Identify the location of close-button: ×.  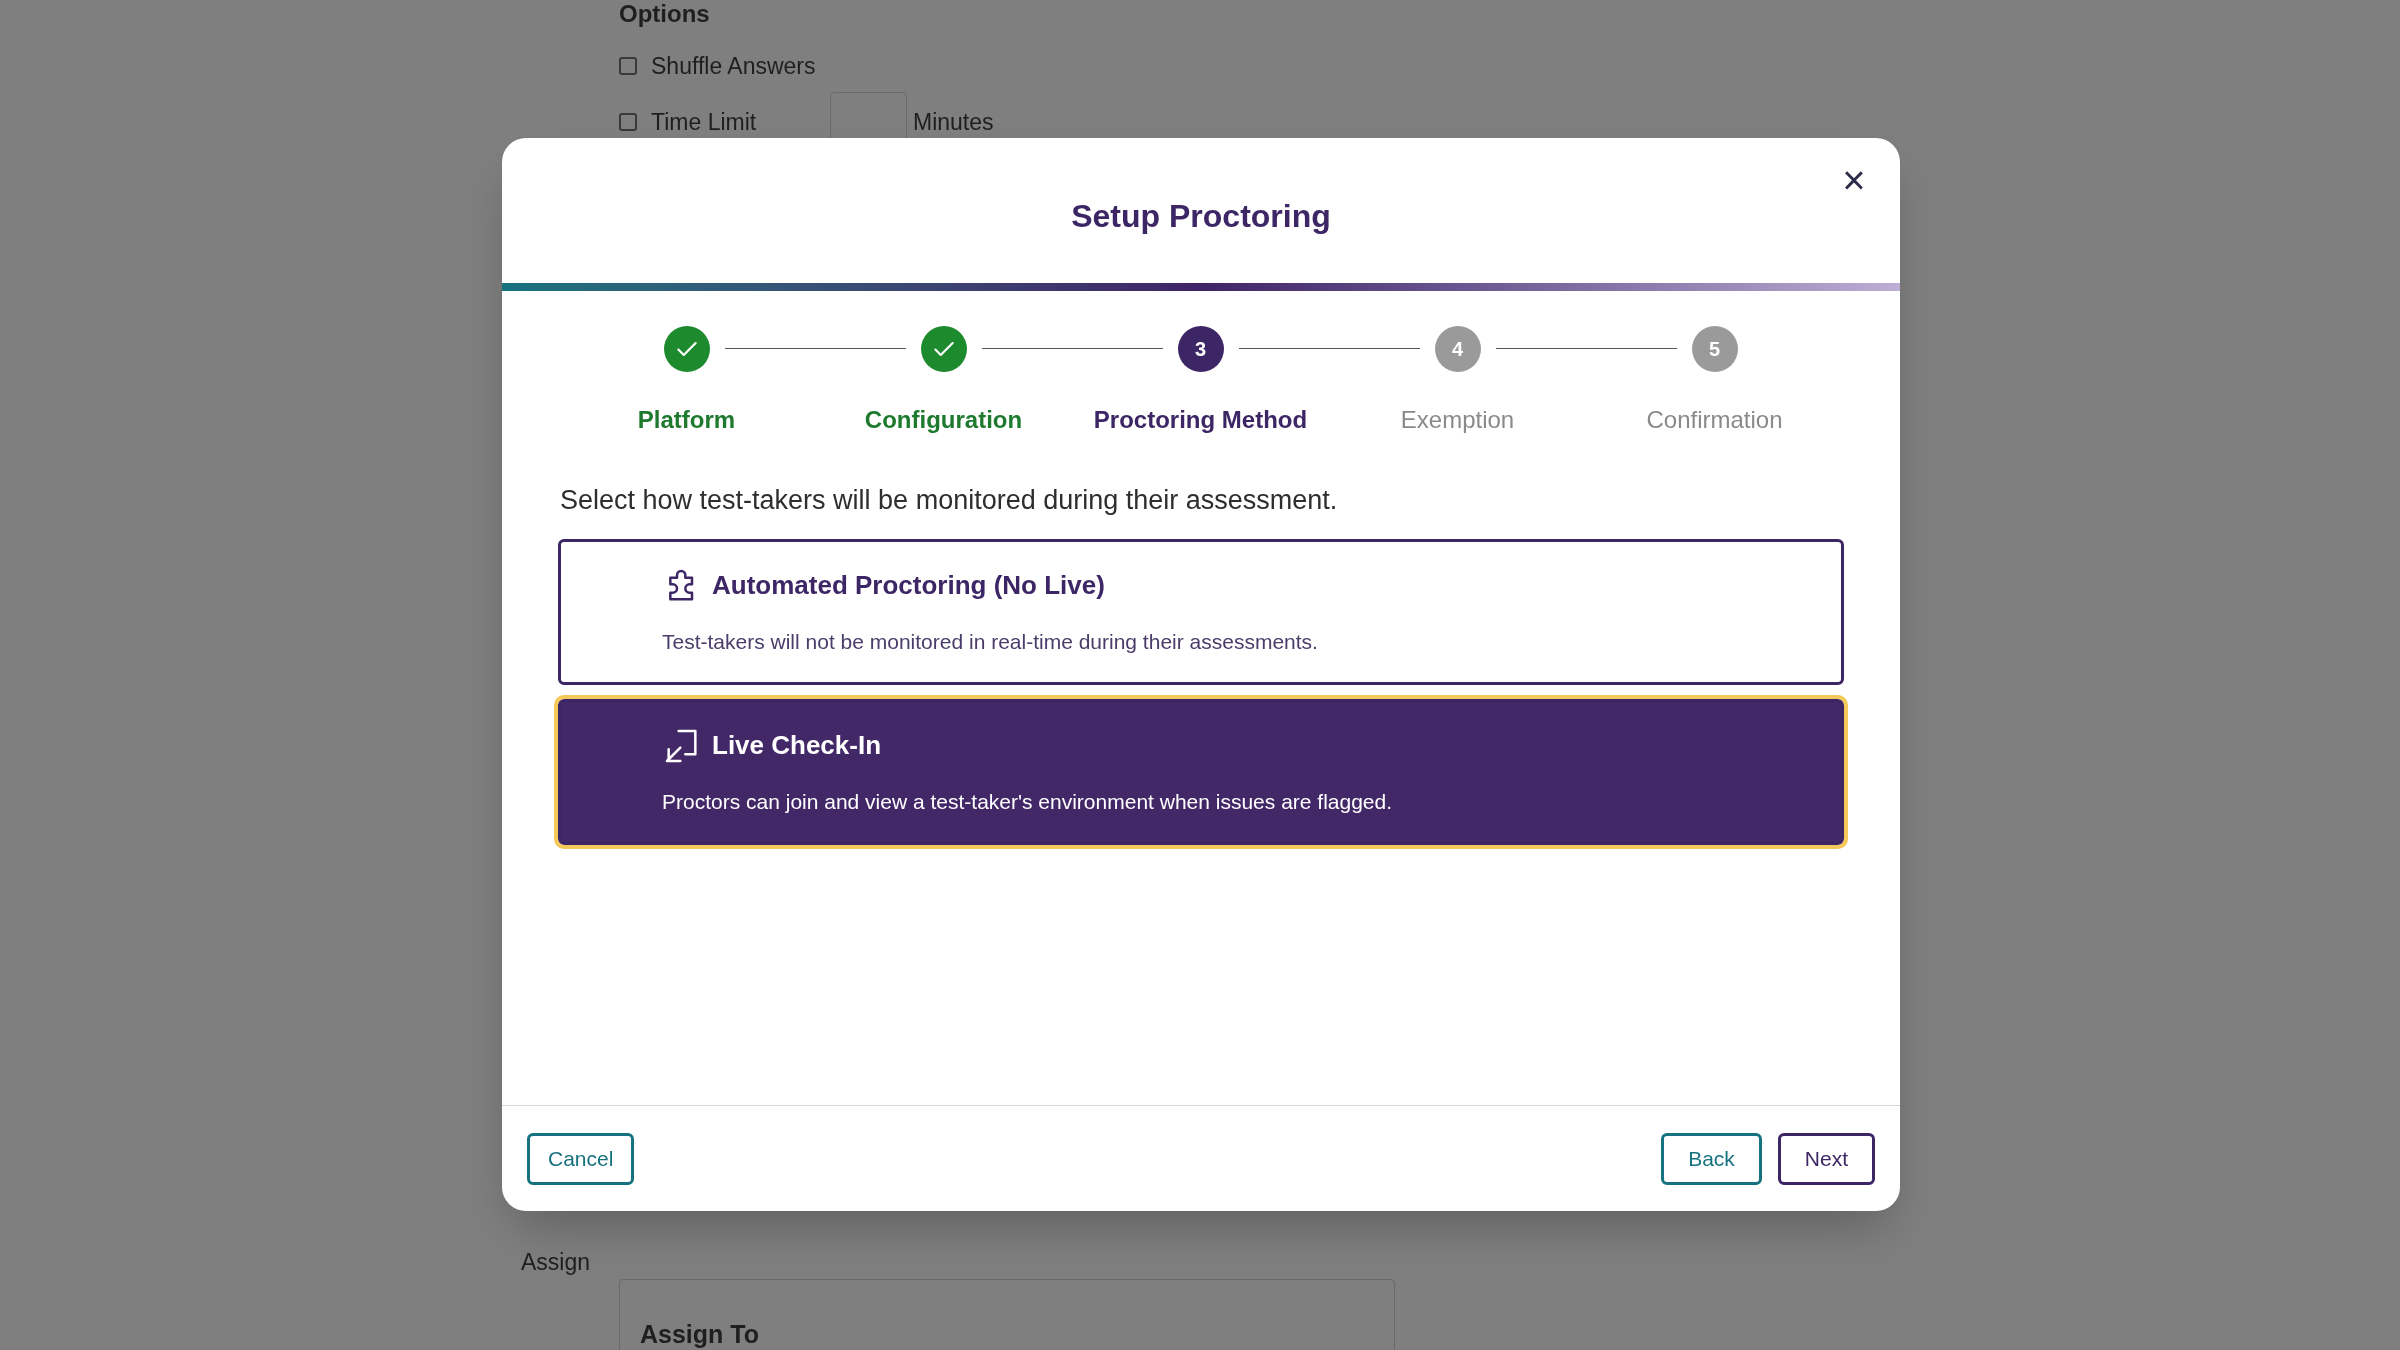
(1854, 180).